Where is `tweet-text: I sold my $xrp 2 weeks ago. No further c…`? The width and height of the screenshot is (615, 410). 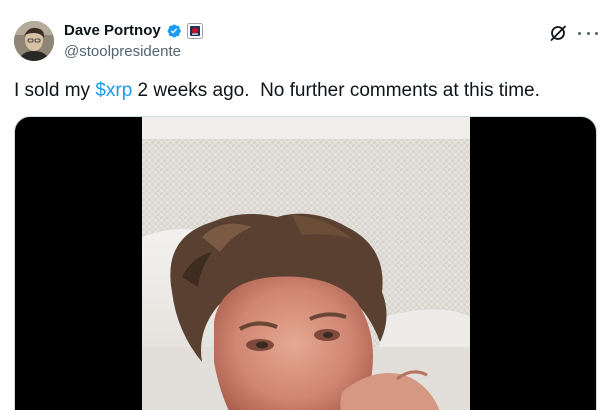
tweet-text: I sold my $xrp 2 weeks ago. No further c… is located at coordinates (277, 91).